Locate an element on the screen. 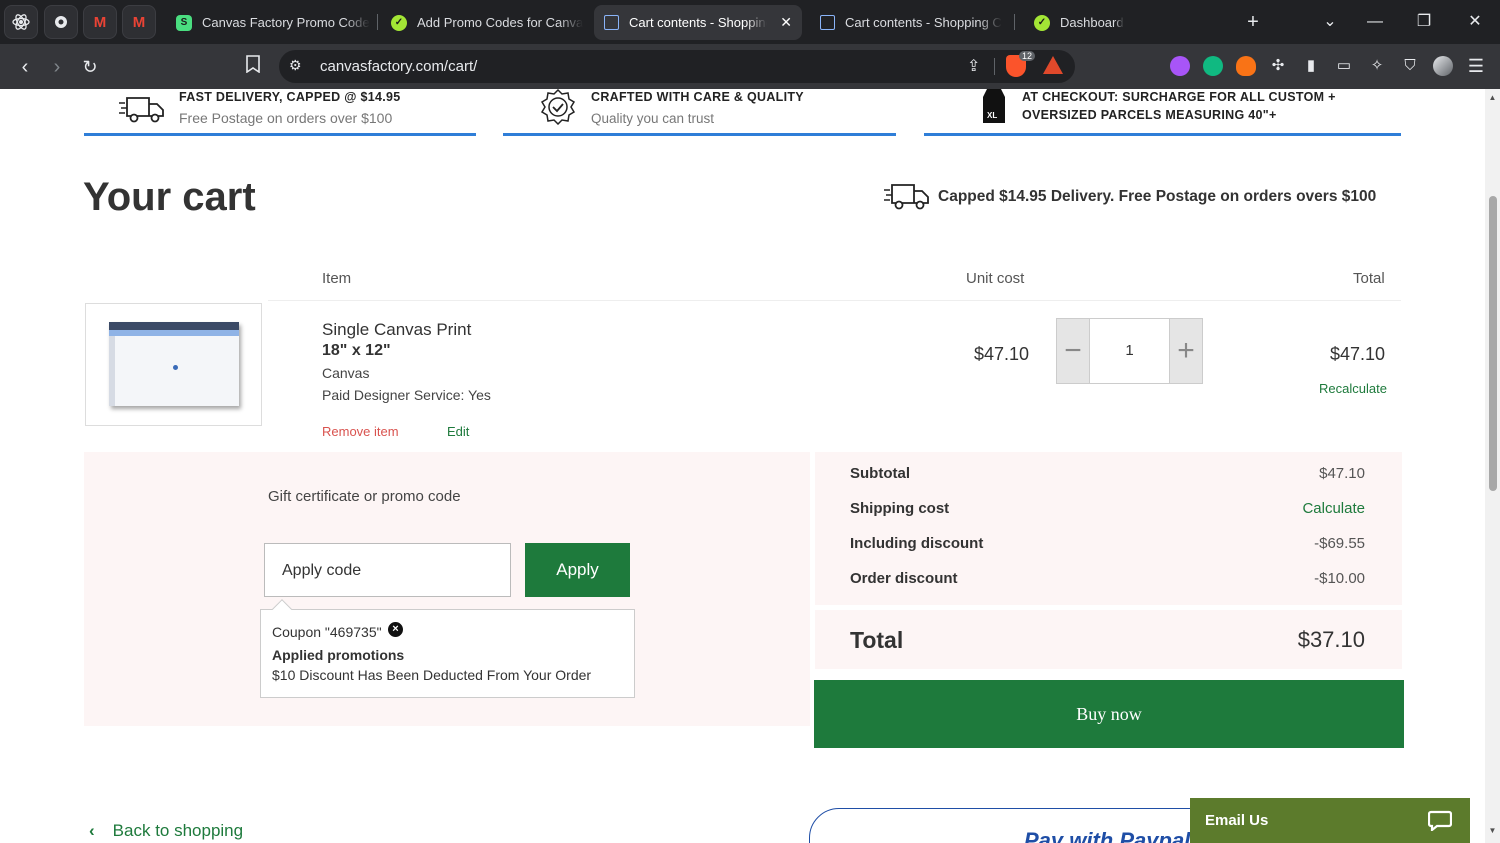 This screenshot has height=843, width=1500. subtotal-label: Subtotal is located at coordinates (880, 473).